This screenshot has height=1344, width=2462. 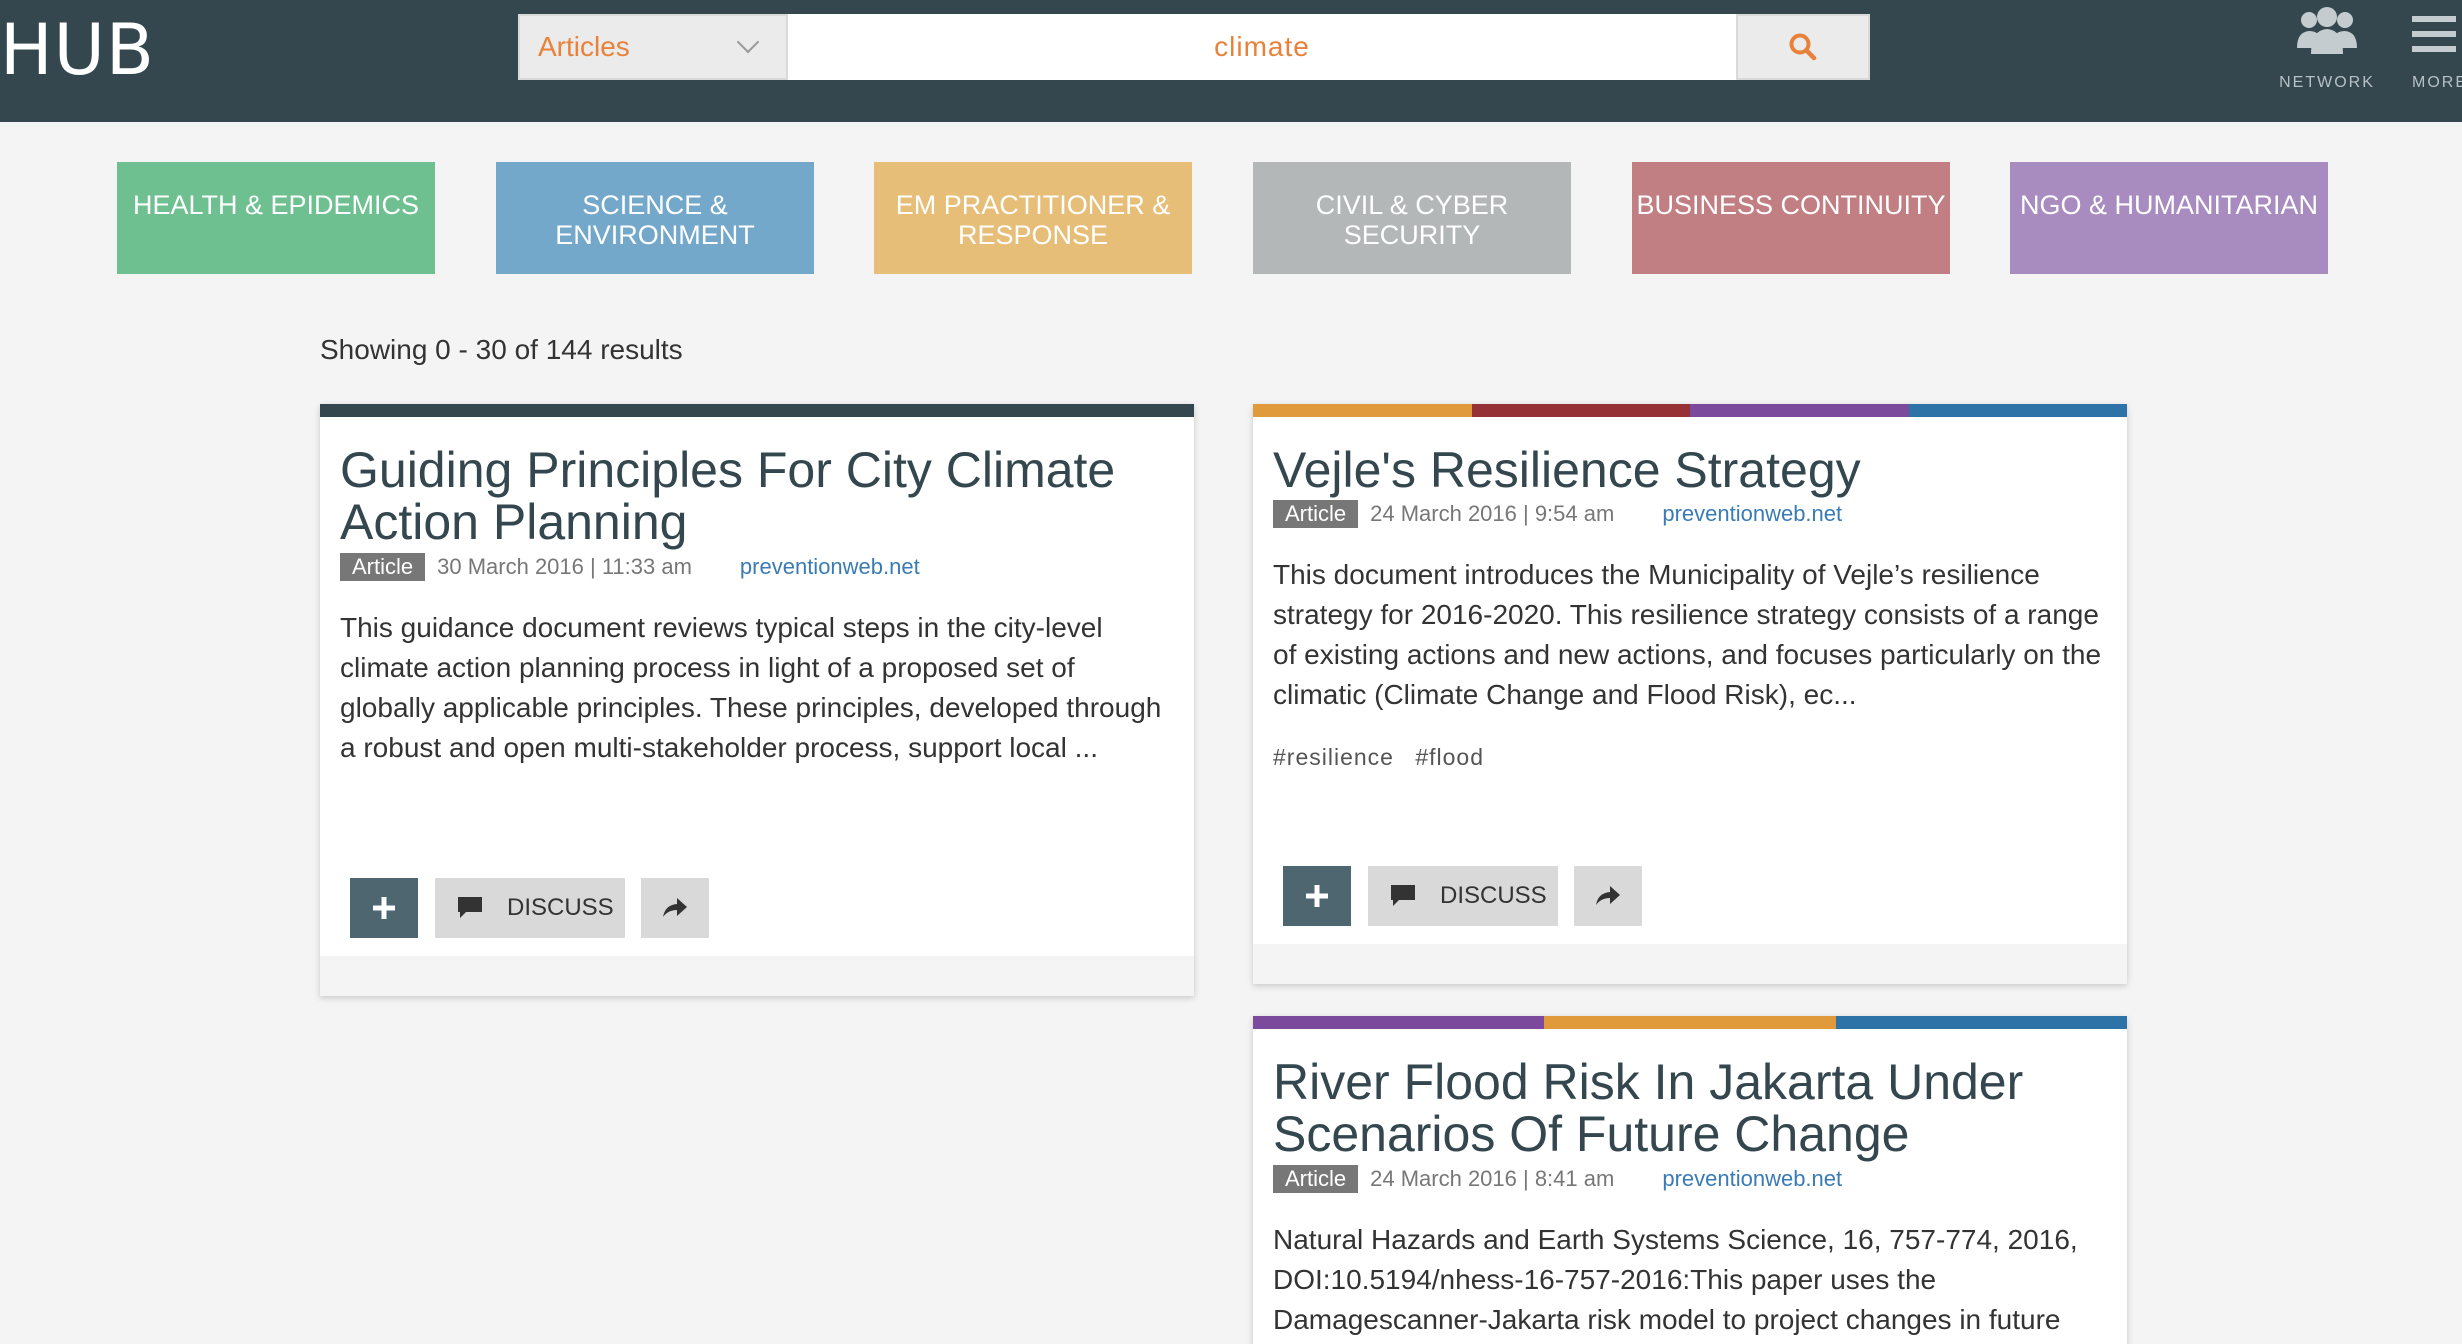 I want to click on search-type-dropdown: Articles, so click(x=653, y=47).